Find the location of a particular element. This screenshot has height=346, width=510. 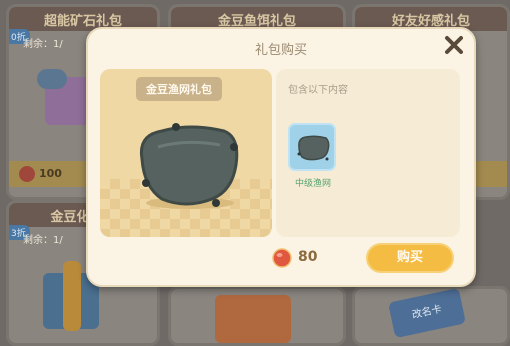

shop-card-mystery-pack is located at coordinates (257, 316).